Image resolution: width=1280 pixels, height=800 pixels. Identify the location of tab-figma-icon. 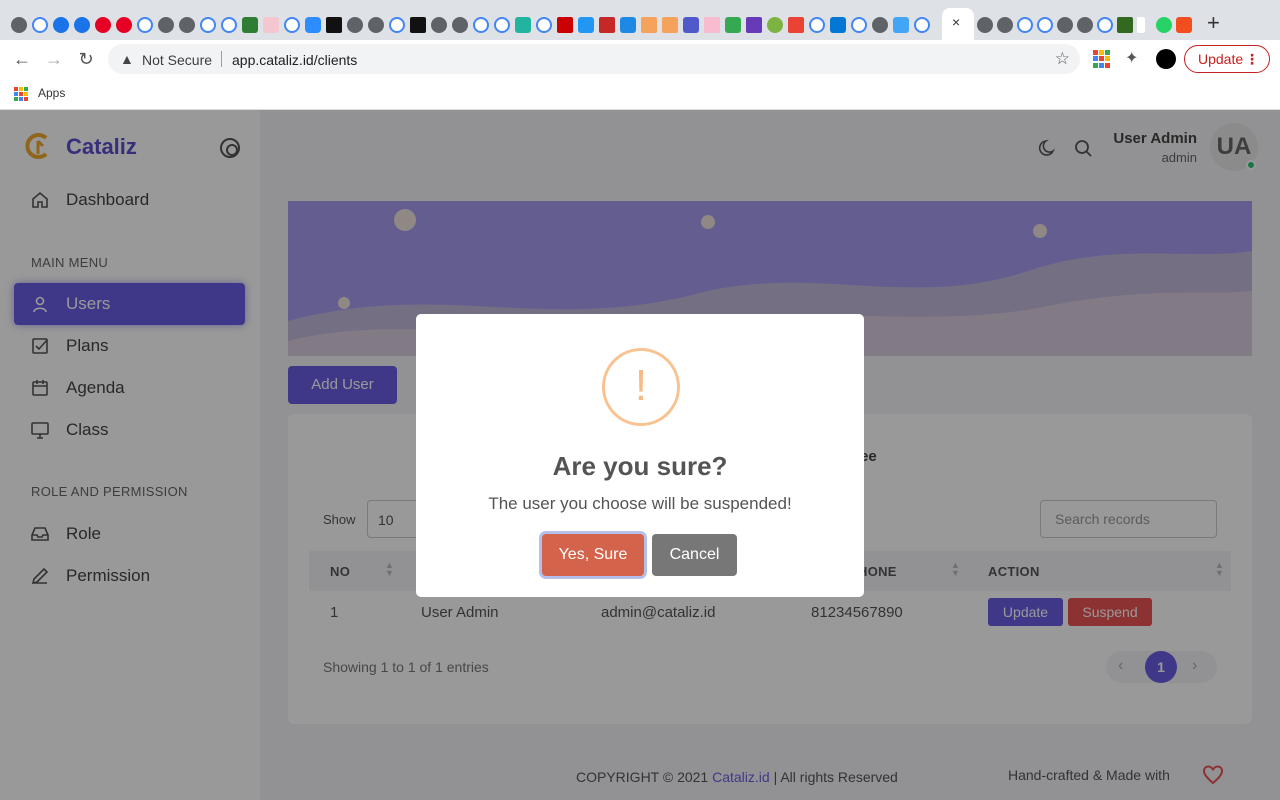
(1184, 25).